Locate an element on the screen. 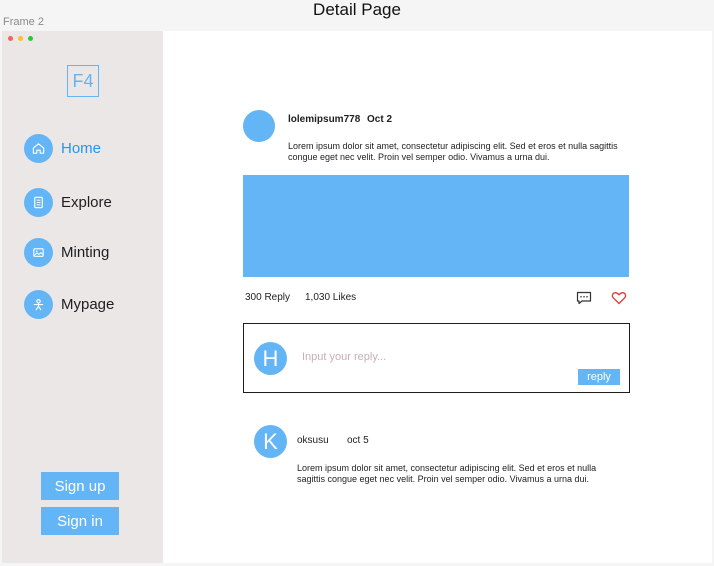 This screenshot has height=566, width=714. sign-up-button: Sign up is located at coordinates (80, 486).